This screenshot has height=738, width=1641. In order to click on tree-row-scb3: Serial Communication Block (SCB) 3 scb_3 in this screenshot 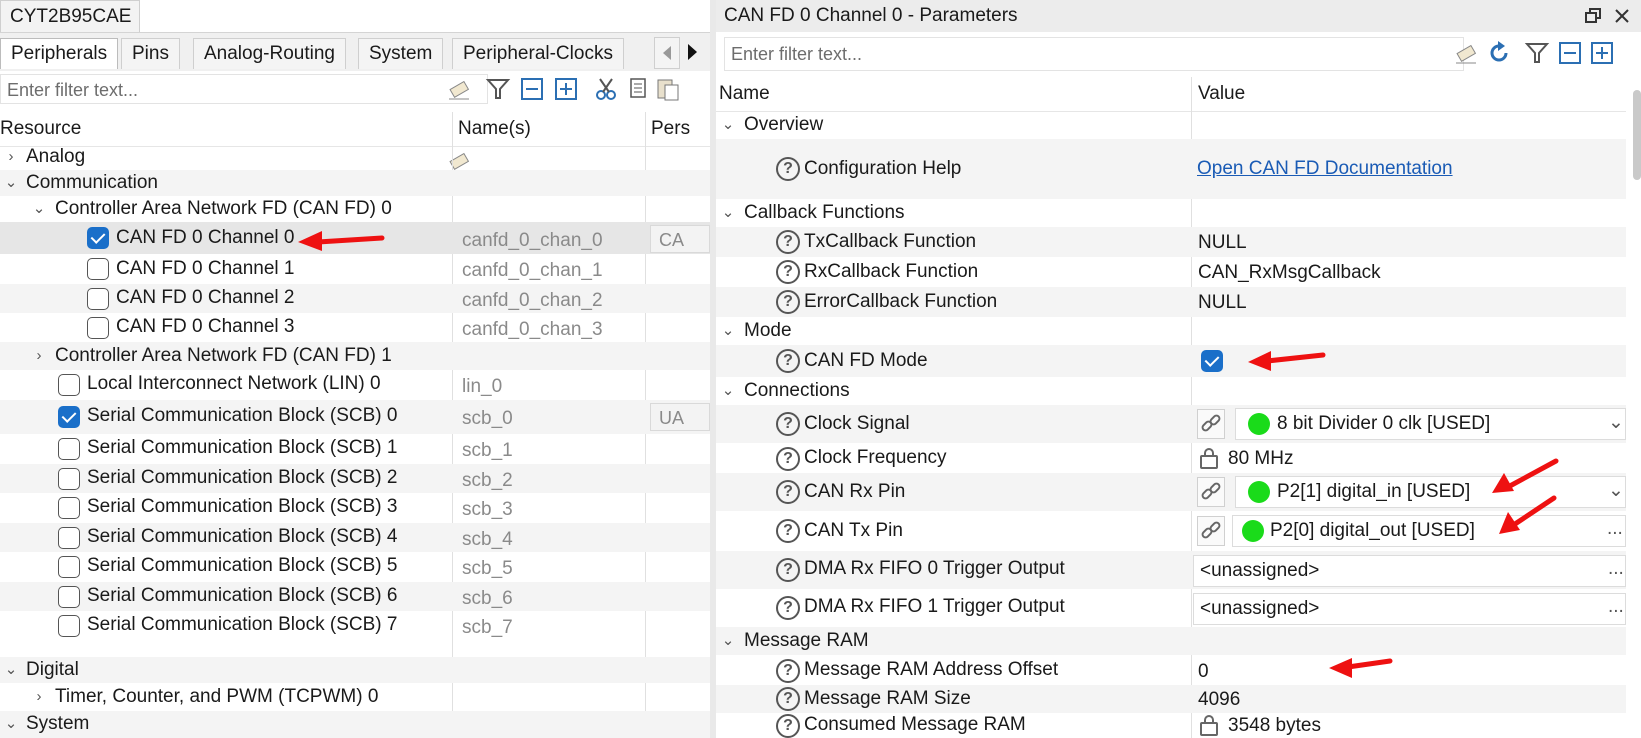, I will do `click(355, 508)`.